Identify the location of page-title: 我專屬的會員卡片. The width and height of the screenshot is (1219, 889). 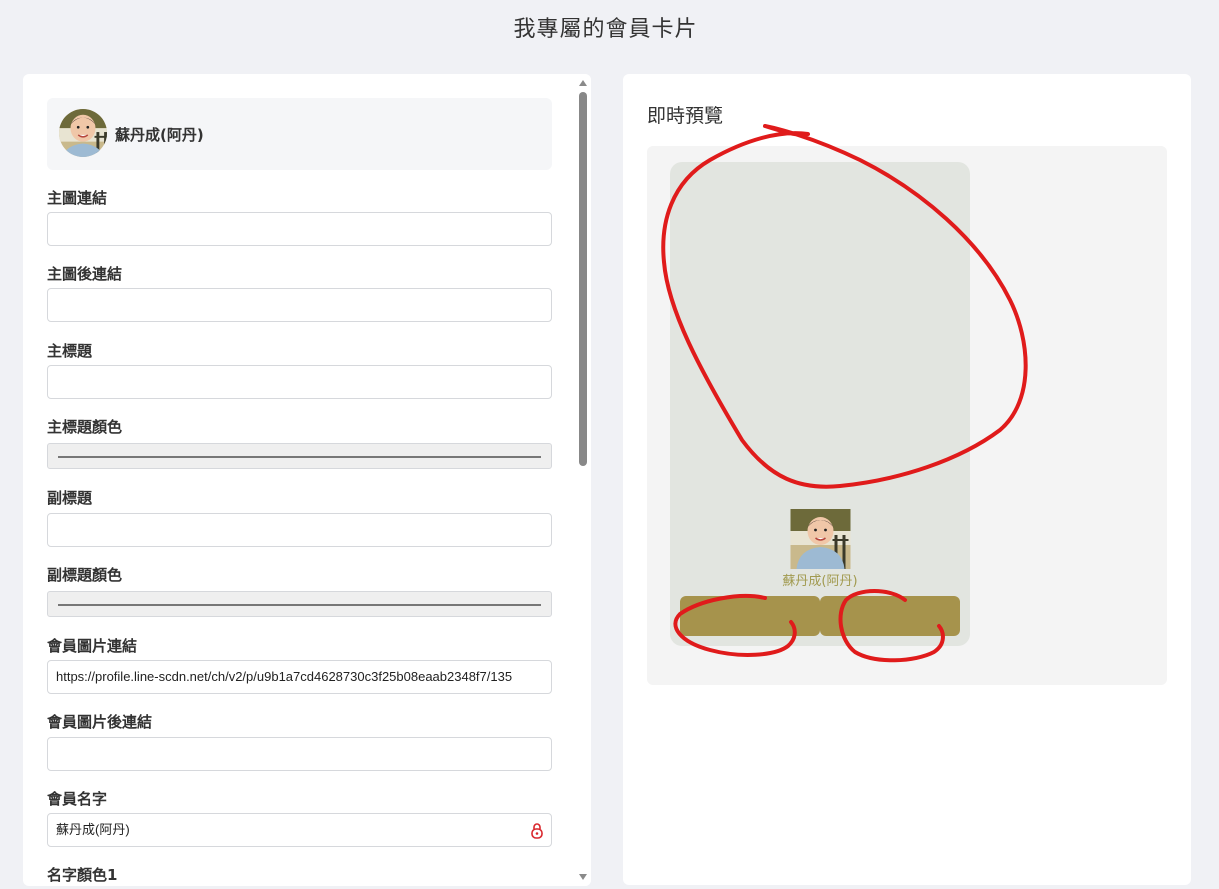
(605, 29).